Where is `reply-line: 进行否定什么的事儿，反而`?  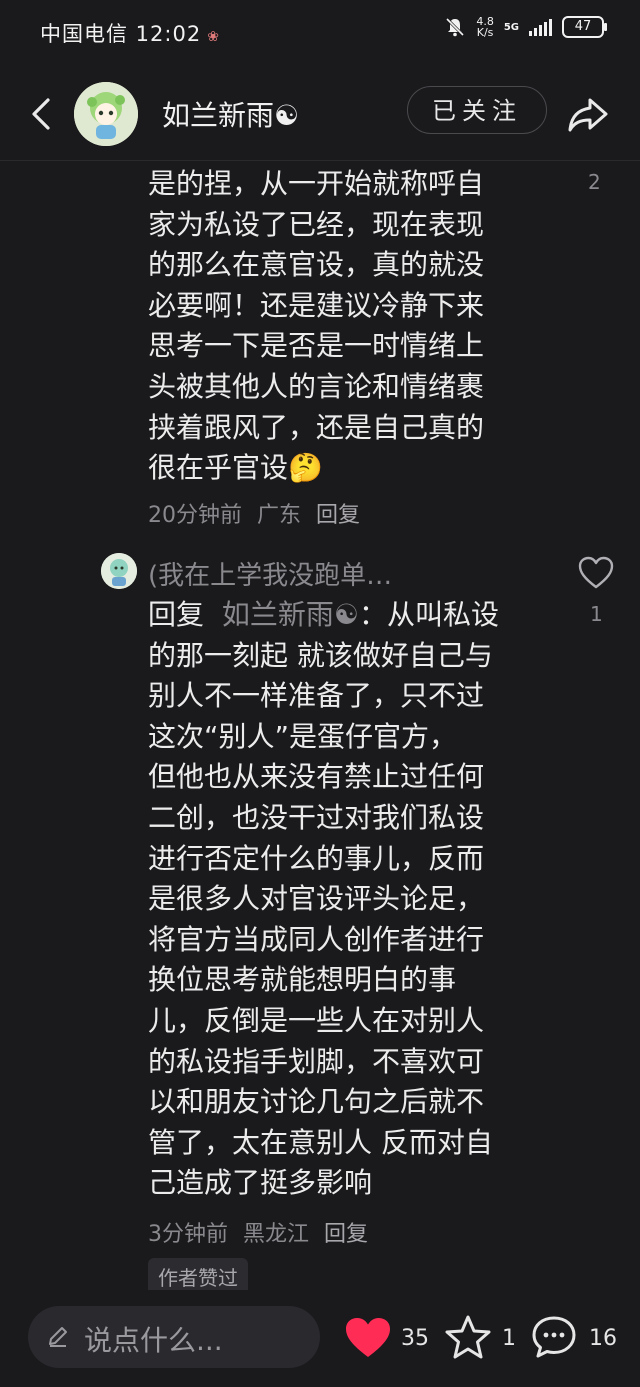 reply-line: 进行否定什么的事儿，反而 is located at coordinates (316, 858).